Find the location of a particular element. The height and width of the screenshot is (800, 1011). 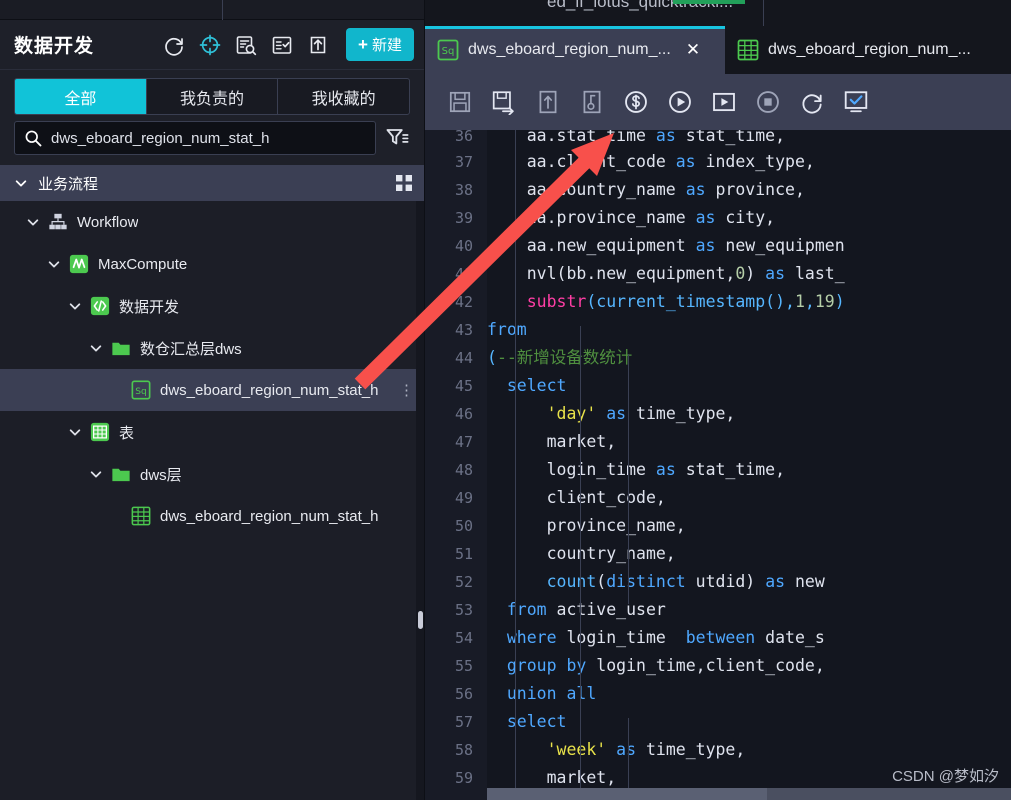

tree-item-data-development: 数据开发 is located at coordinates (212, 306).